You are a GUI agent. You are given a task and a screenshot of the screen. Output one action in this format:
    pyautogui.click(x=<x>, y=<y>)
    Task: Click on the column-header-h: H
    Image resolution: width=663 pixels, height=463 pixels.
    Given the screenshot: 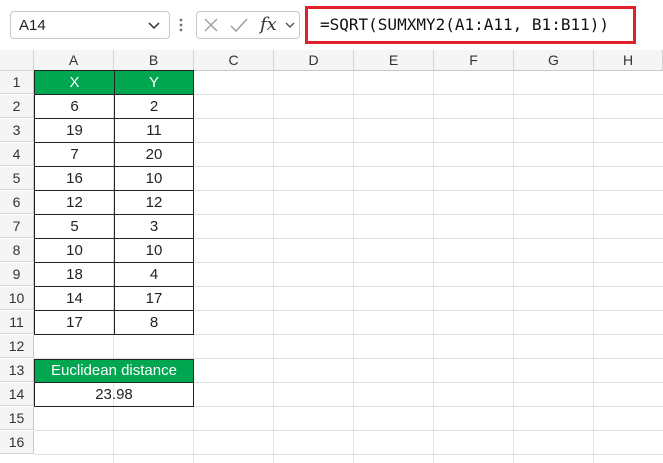 What is the action you would take?
    pyautogui.click(x=628, y=60)
    